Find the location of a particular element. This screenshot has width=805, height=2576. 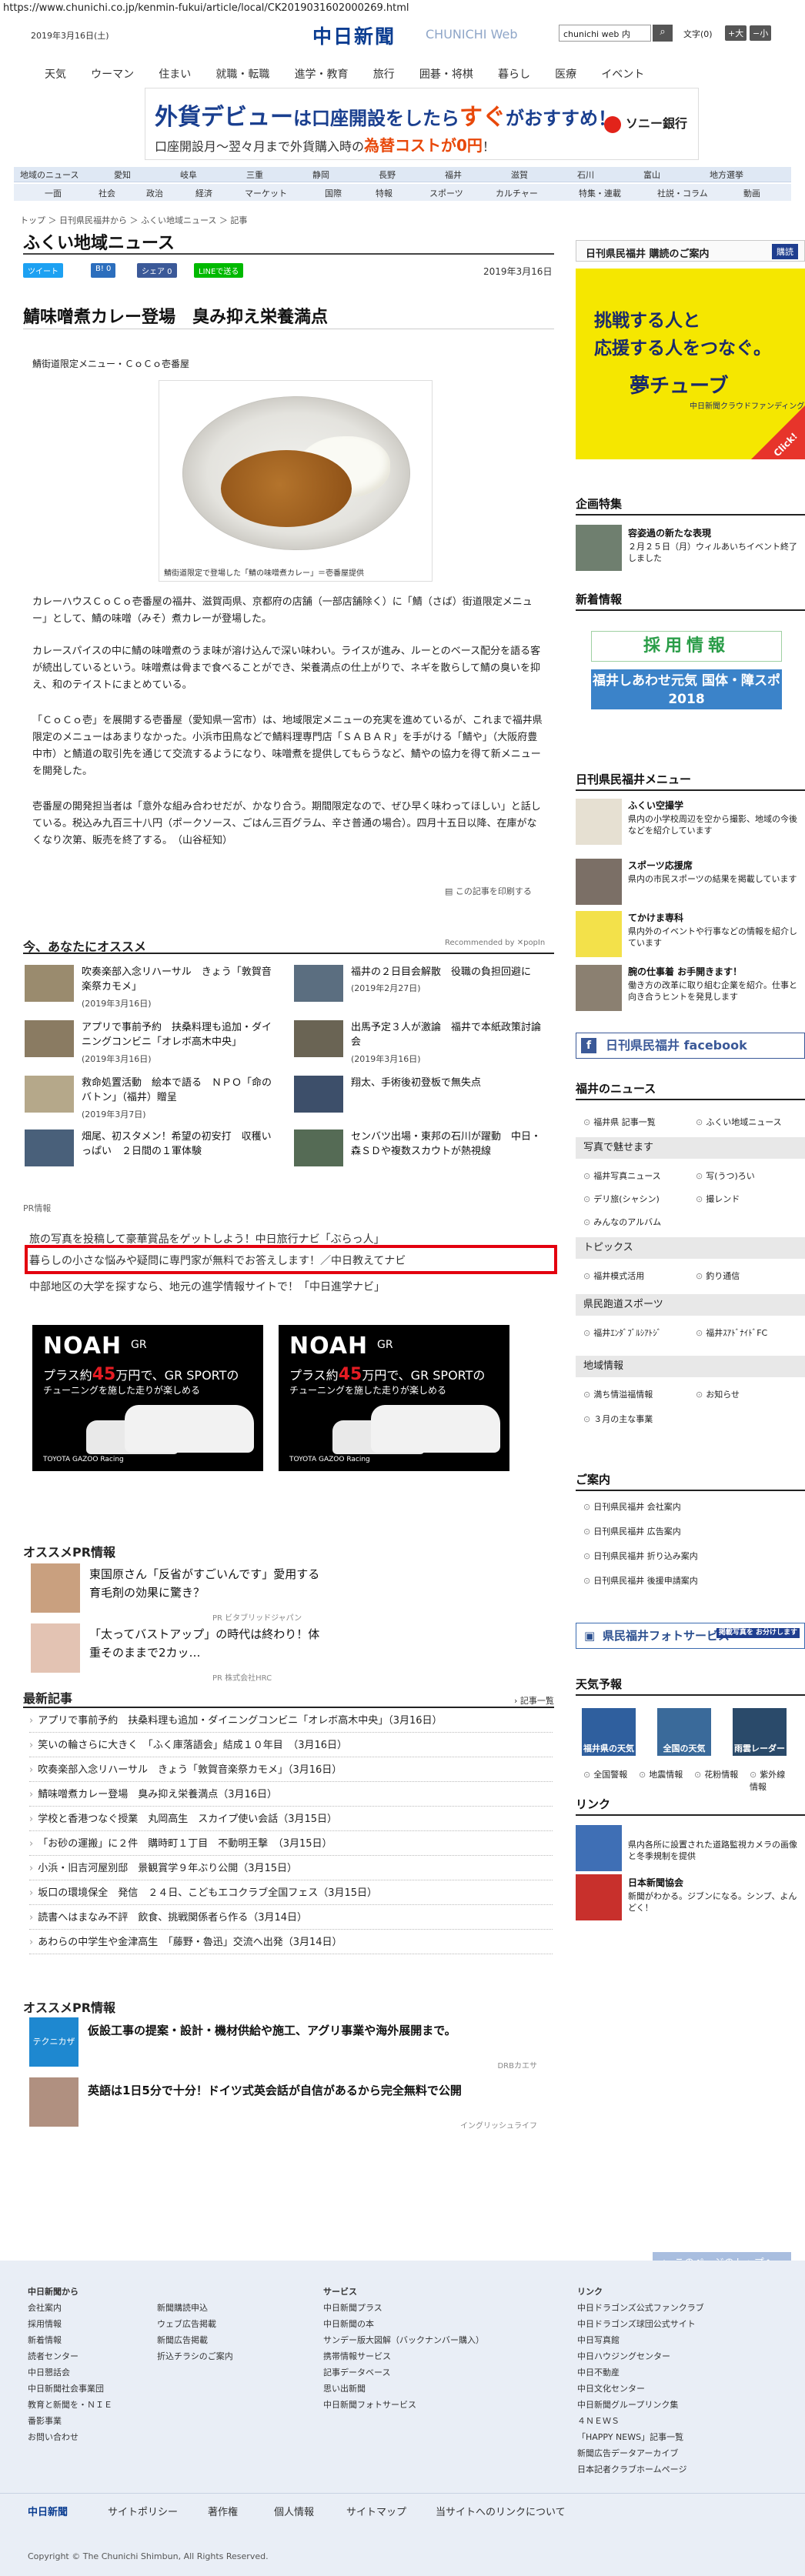

footer-logo: 中日新聞 is located at coordinates (48, 2511).